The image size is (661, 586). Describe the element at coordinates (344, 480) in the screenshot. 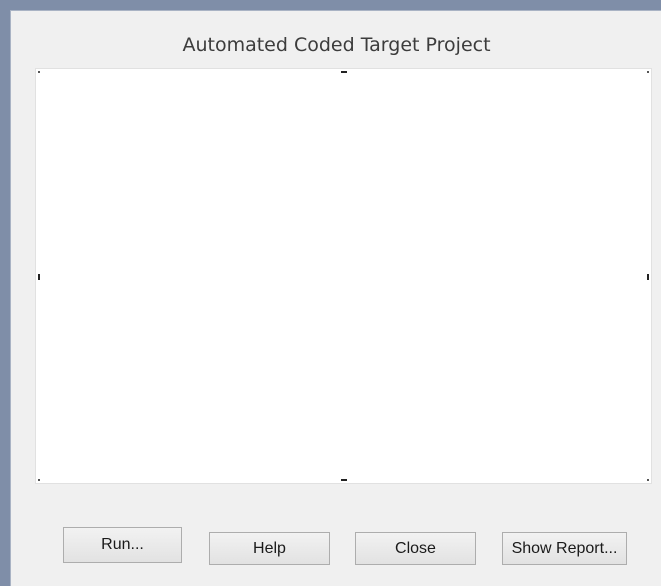

I see `resize-handle-bottom` at that location.